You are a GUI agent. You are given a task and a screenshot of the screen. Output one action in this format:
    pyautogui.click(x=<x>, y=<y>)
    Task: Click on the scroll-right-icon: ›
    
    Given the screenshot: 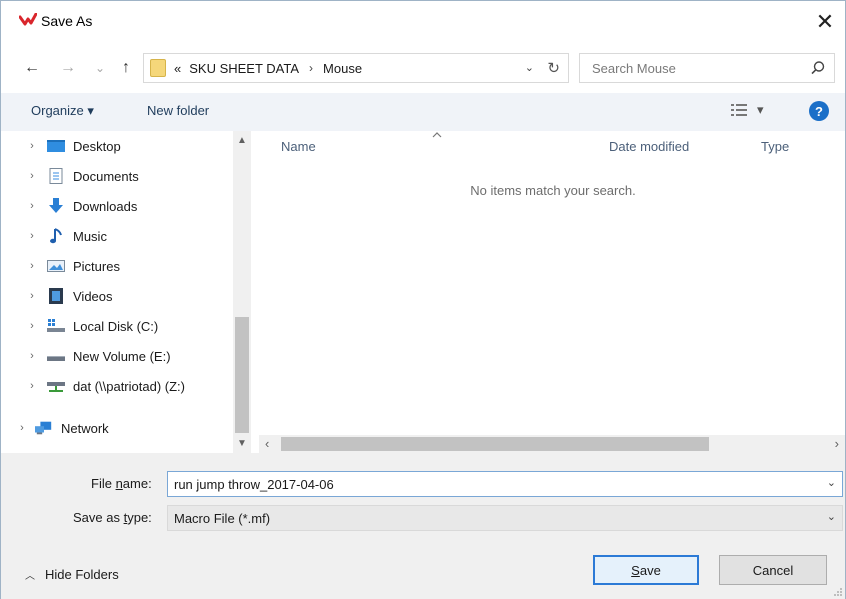 What is the action you would take?
    pyautogui.click(x=837, y=443)
    